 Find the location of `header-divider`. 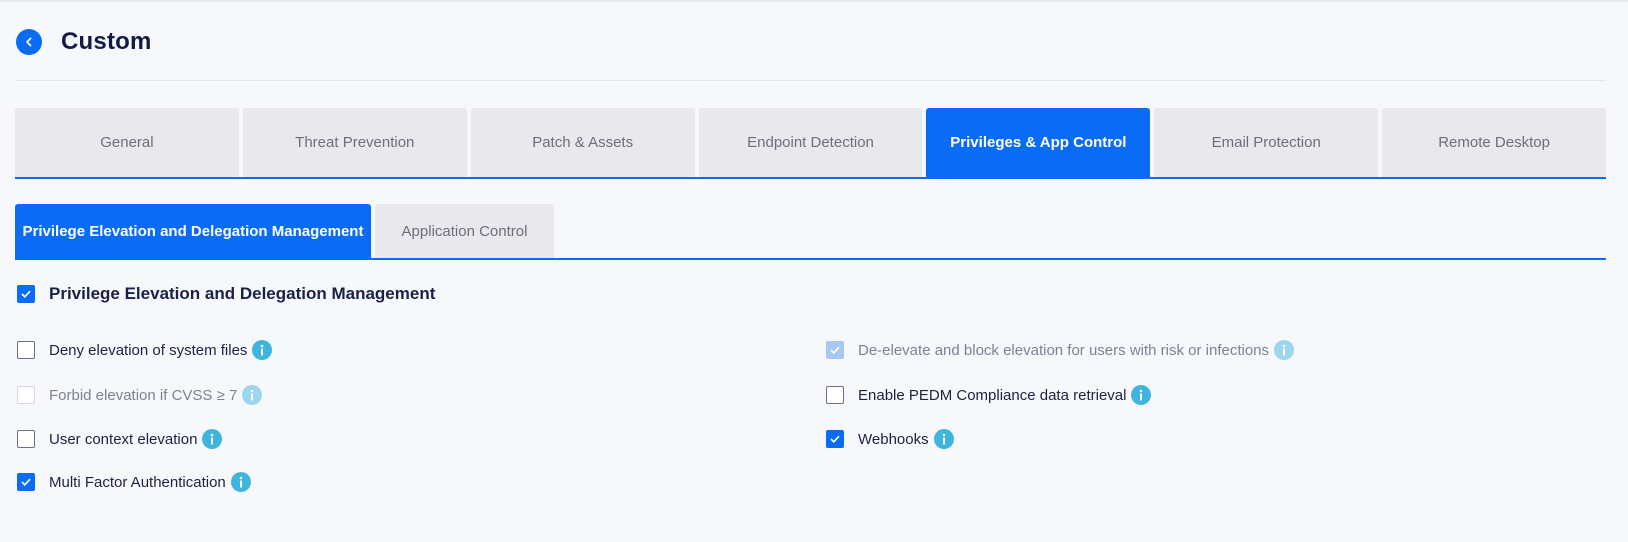

header-divider is located at coordinates (810, 80).